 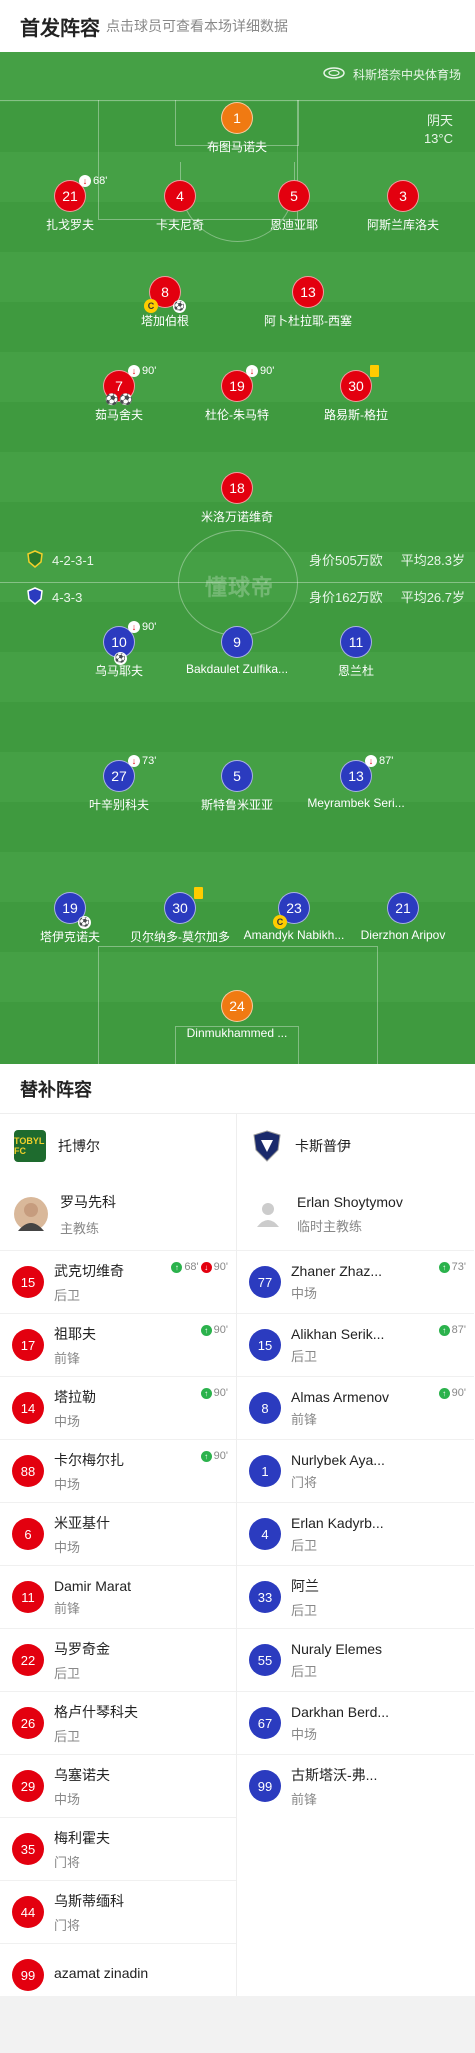 I want to click on player-home: 13 阿卜杜拉耶-西塞, so click(x=308, y=302).